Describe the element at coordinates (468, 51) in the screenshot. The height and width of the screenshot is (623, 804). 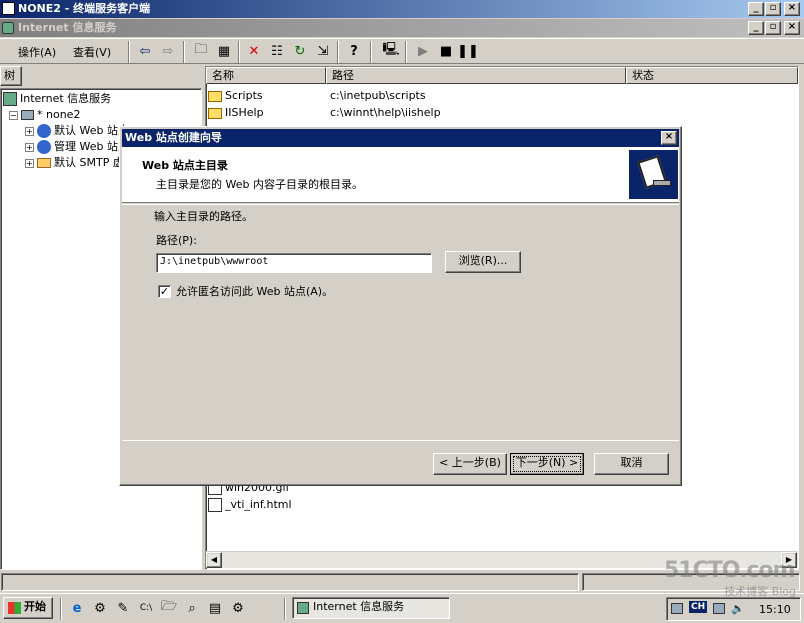
I see `pause-service-icon: ❚❚` at that location.